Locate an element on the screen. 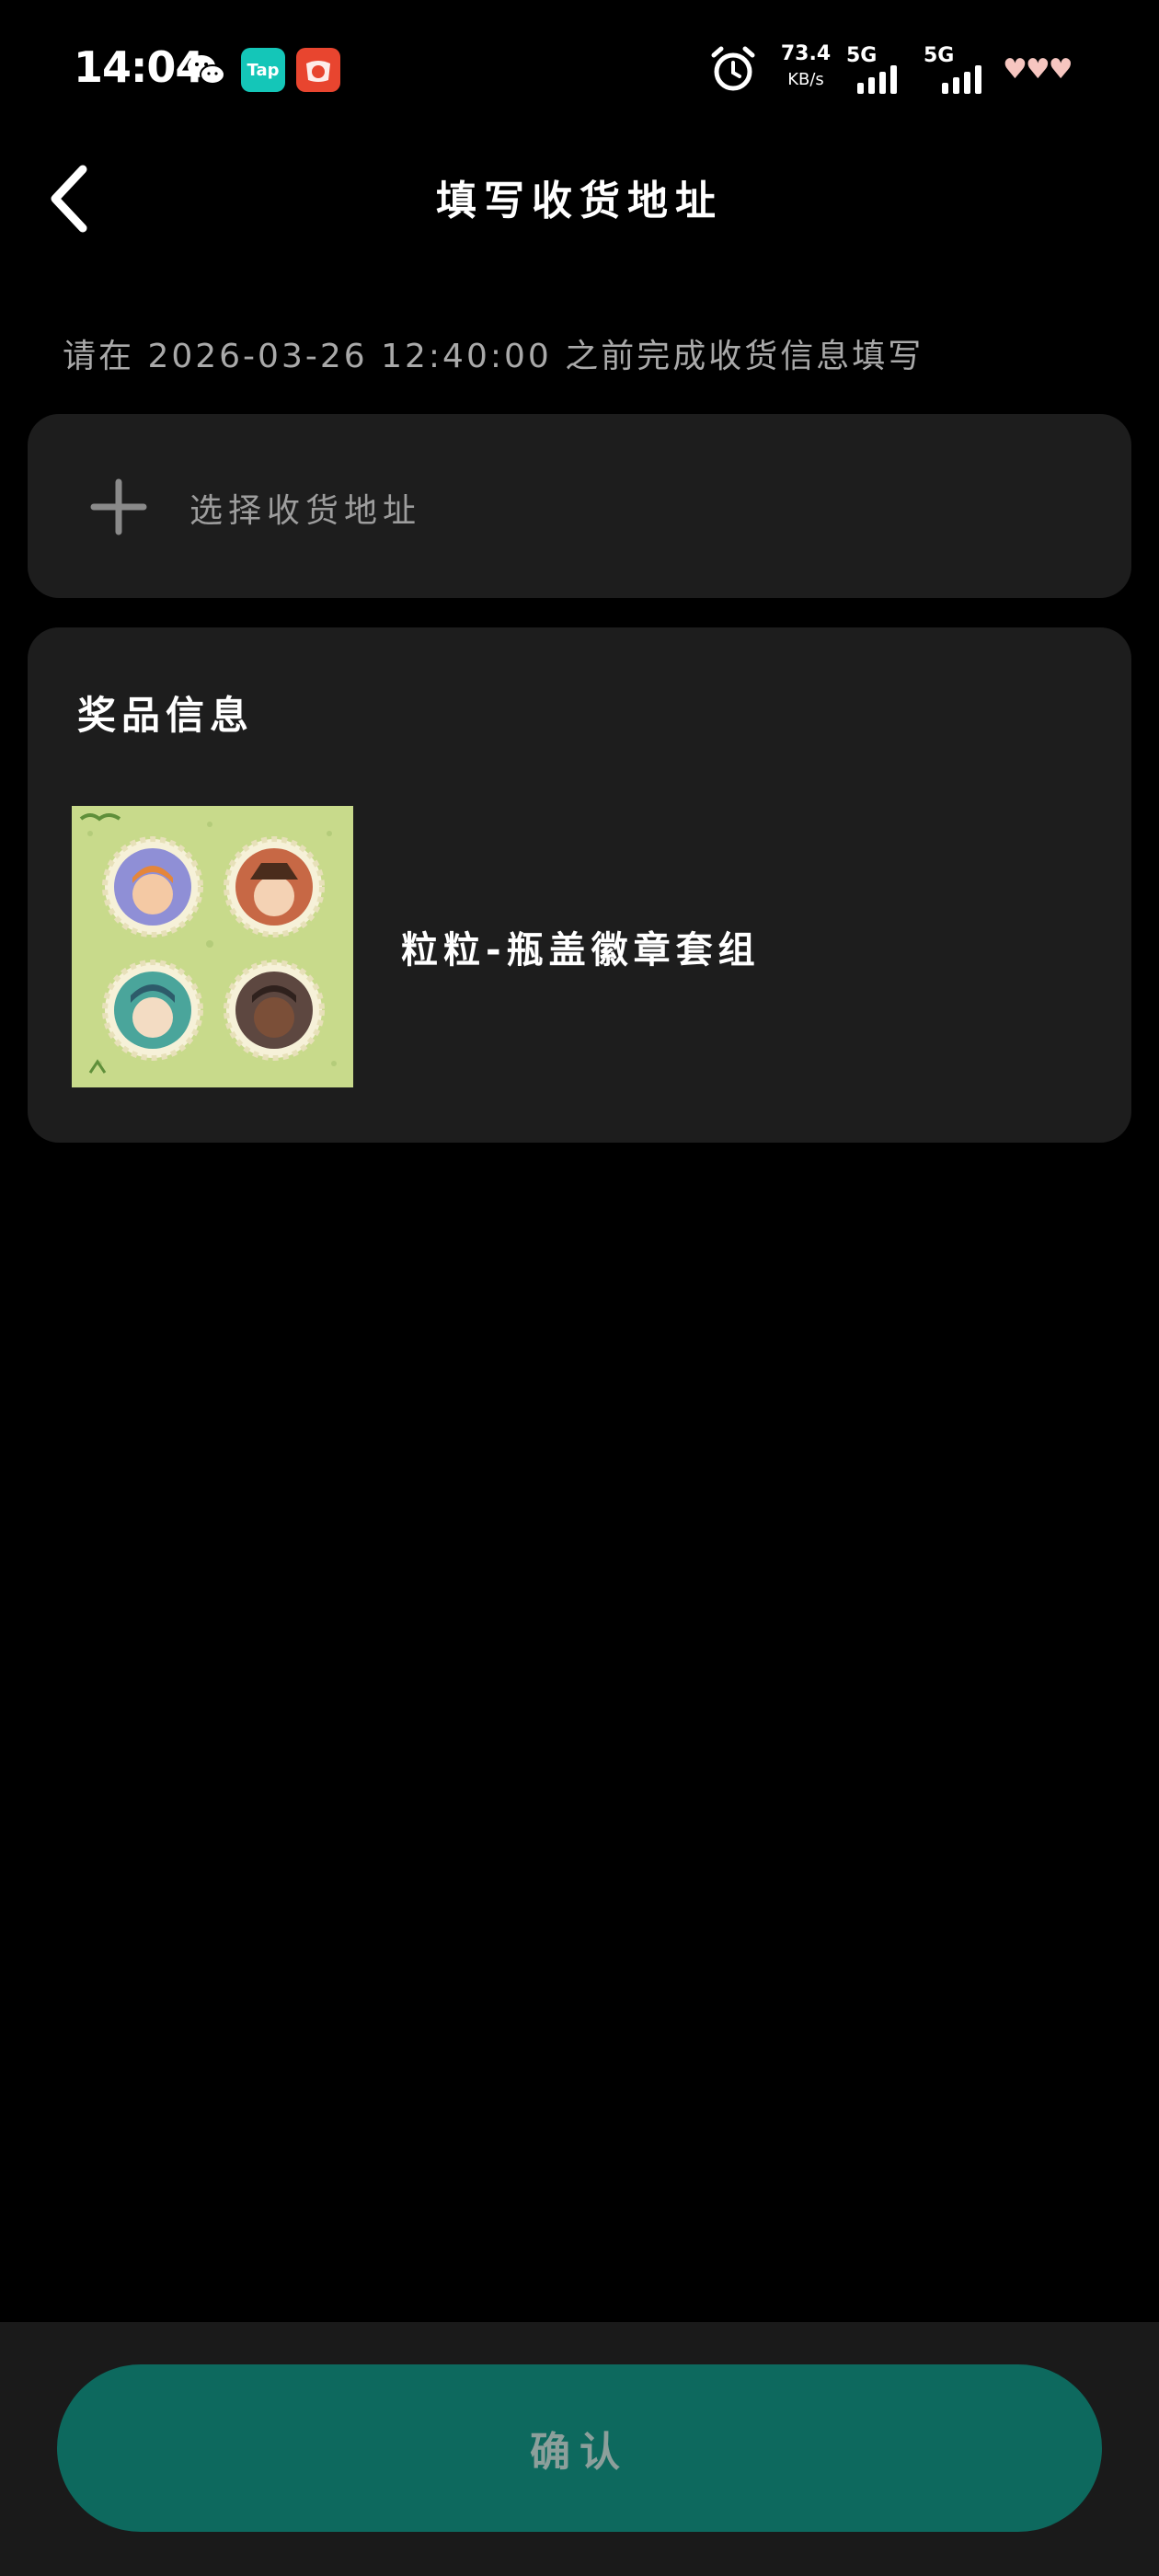 Image resolution: width=1159 pixels, height=2576 pixels. status-bar: 14:04 Tap 73.4 KB/s 5G 5G ♥♥♥ is located at coordinates (579, 69).